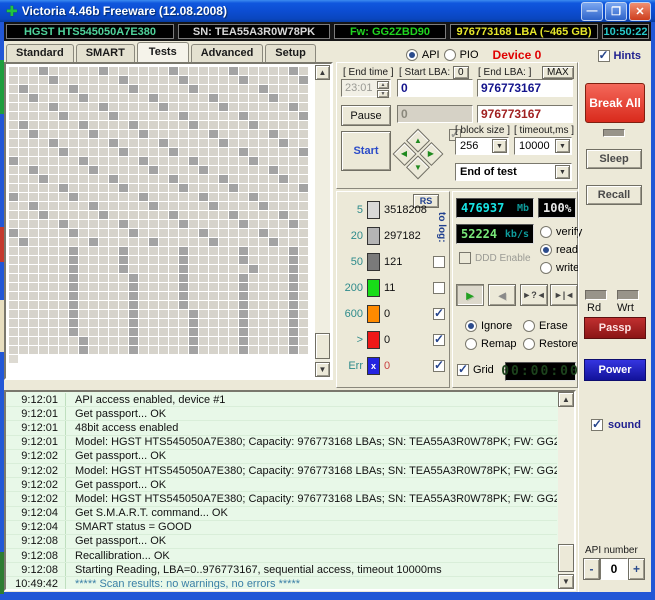 The height and width of the screenshot is (600, 655). Describe the element at coordinates (322, 346) in the screenshot. I see `grid-scroll-thumb` at that location.